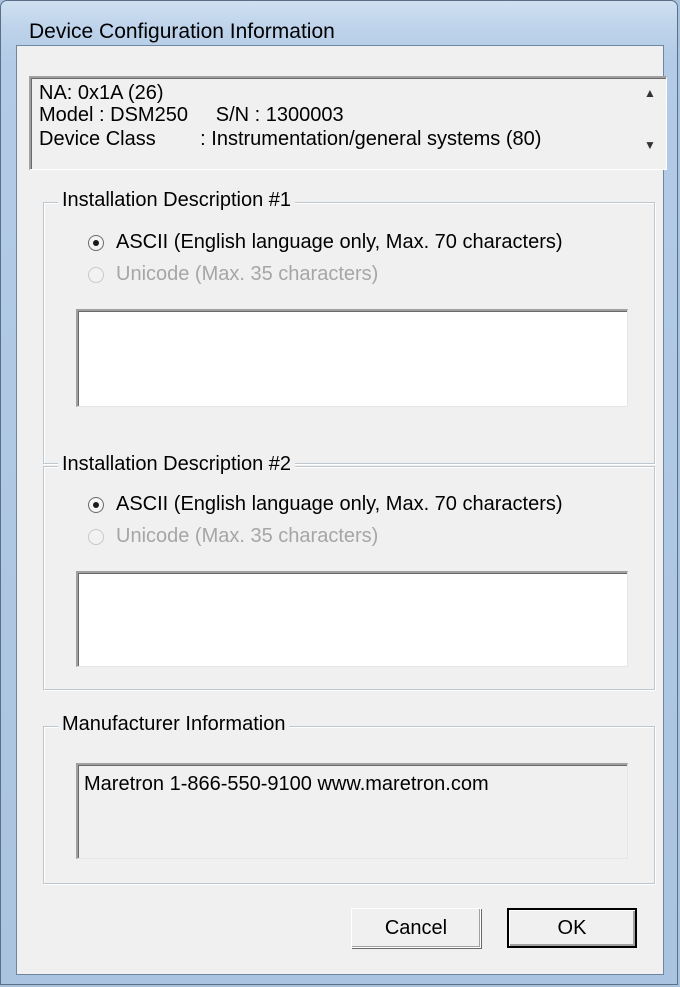  Describe the element at coordinates (96, 537) in the screenshot. I see `install2-unicode-radio` at that location.